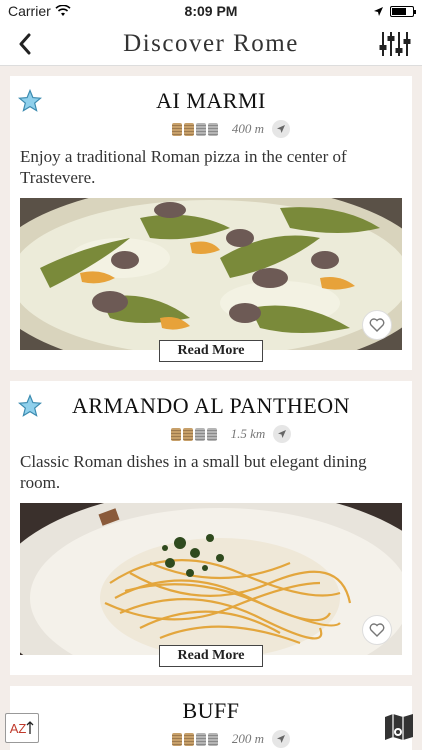 Image resolution: width=422 pixels, height=750 pixels. Describe the element at coordinates (248, 128) in the screenshot. I see `distance-label: 400 m` at that location.